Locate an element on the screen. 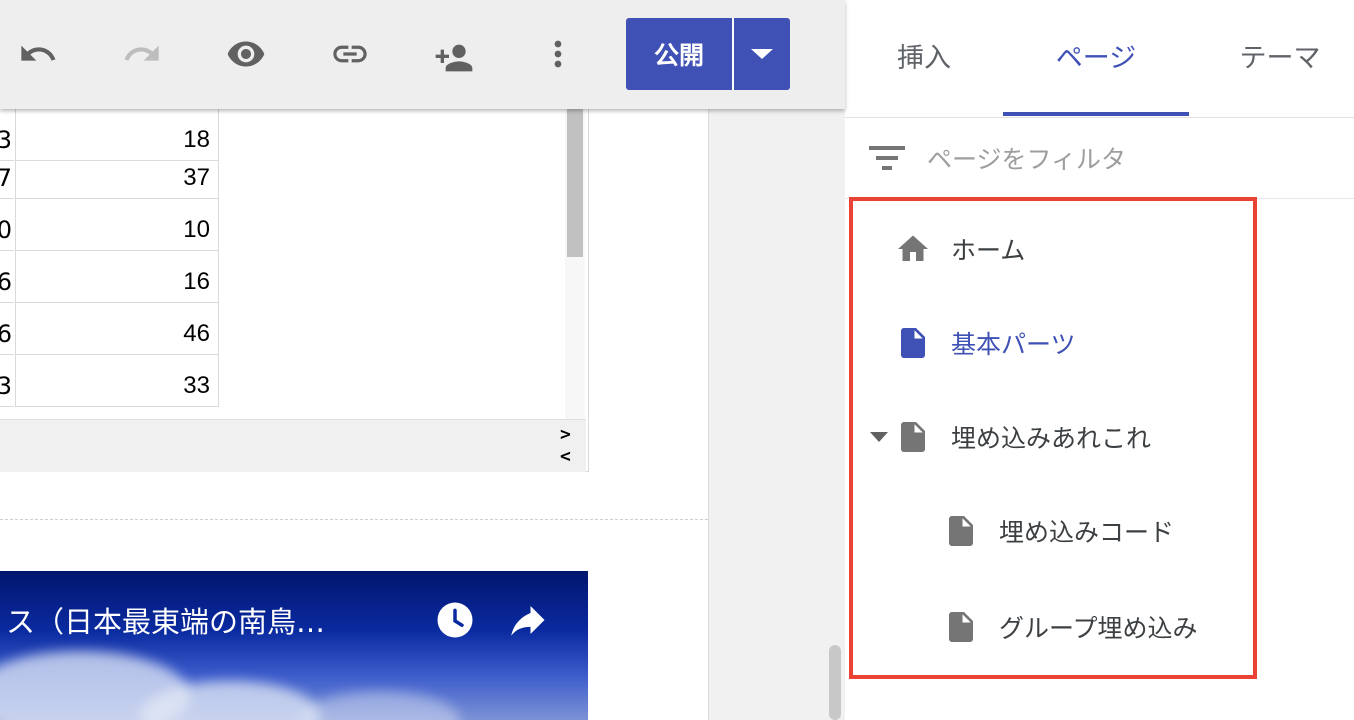  page-filter-input is located at coordinates (1127, 159).